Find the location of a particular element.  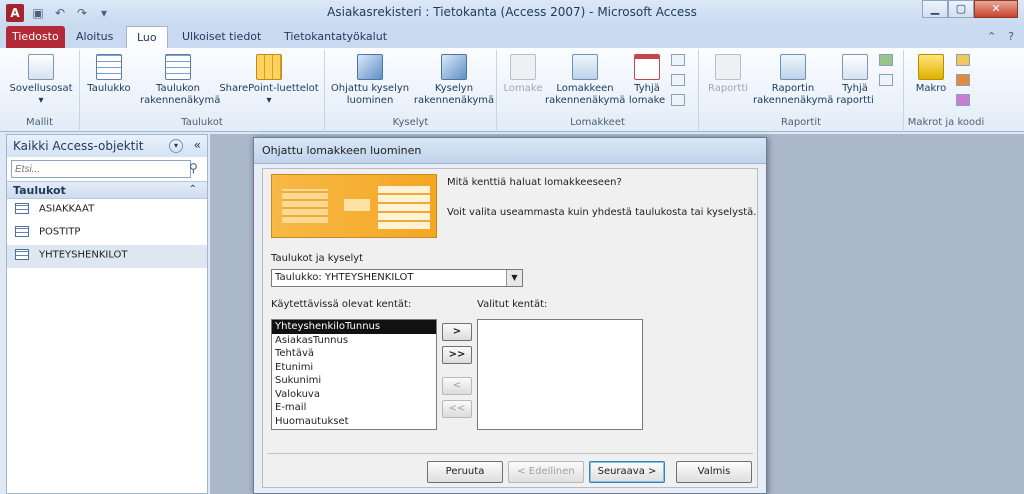

query-design-icon is located at coordinates (454, 67).